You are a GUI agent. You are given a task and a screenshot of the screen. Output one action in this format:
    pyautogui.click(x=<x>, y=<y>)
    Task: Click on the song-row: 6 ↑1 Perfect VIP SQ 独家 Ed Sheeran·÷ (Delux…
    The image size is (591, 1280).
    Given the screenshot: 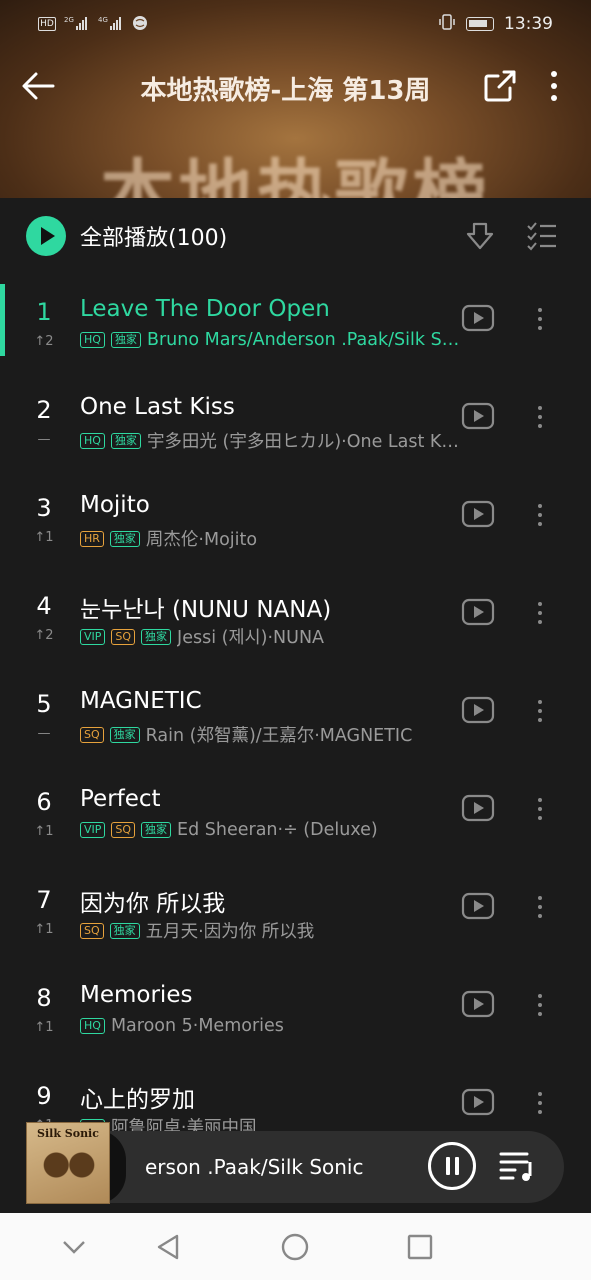 What is the action you would take?
    pyautogui.click(x=295, y=823)
    